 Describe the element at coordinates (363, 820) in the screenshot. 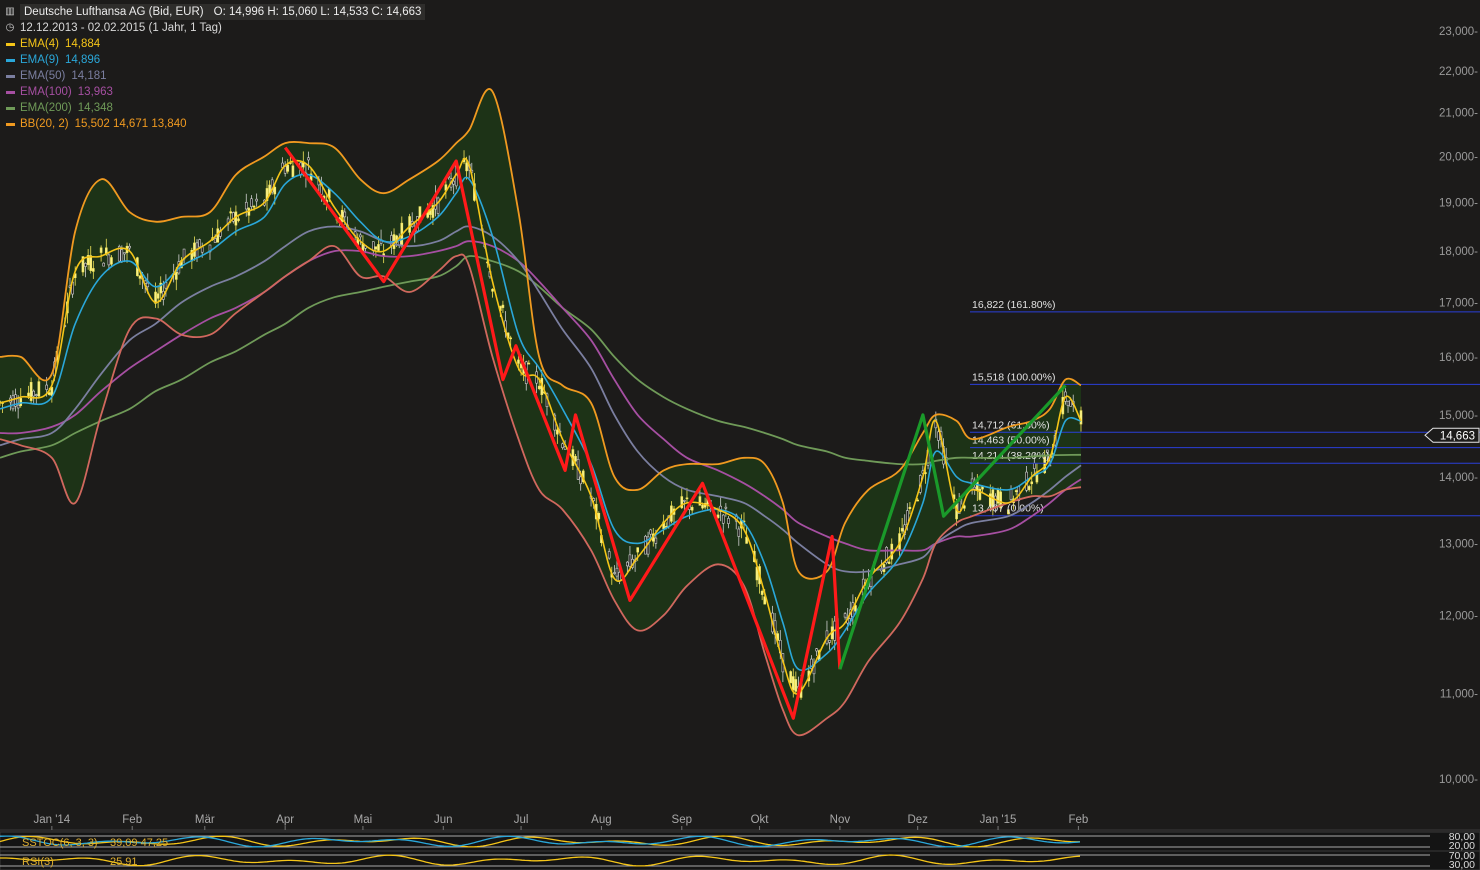

I see `x-tick-label: Mai` at that location.